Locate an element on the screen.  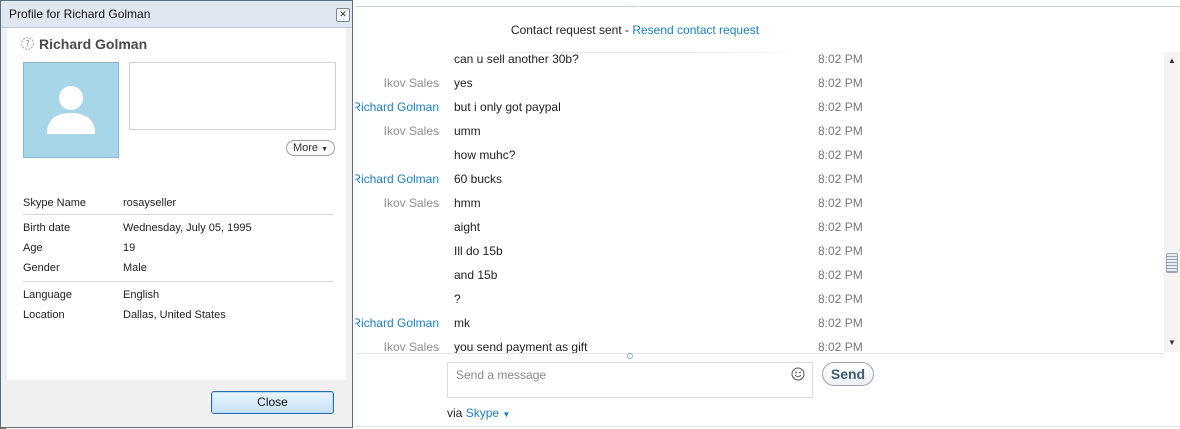
compose-resize-handle is located at coordinates (630, 356).